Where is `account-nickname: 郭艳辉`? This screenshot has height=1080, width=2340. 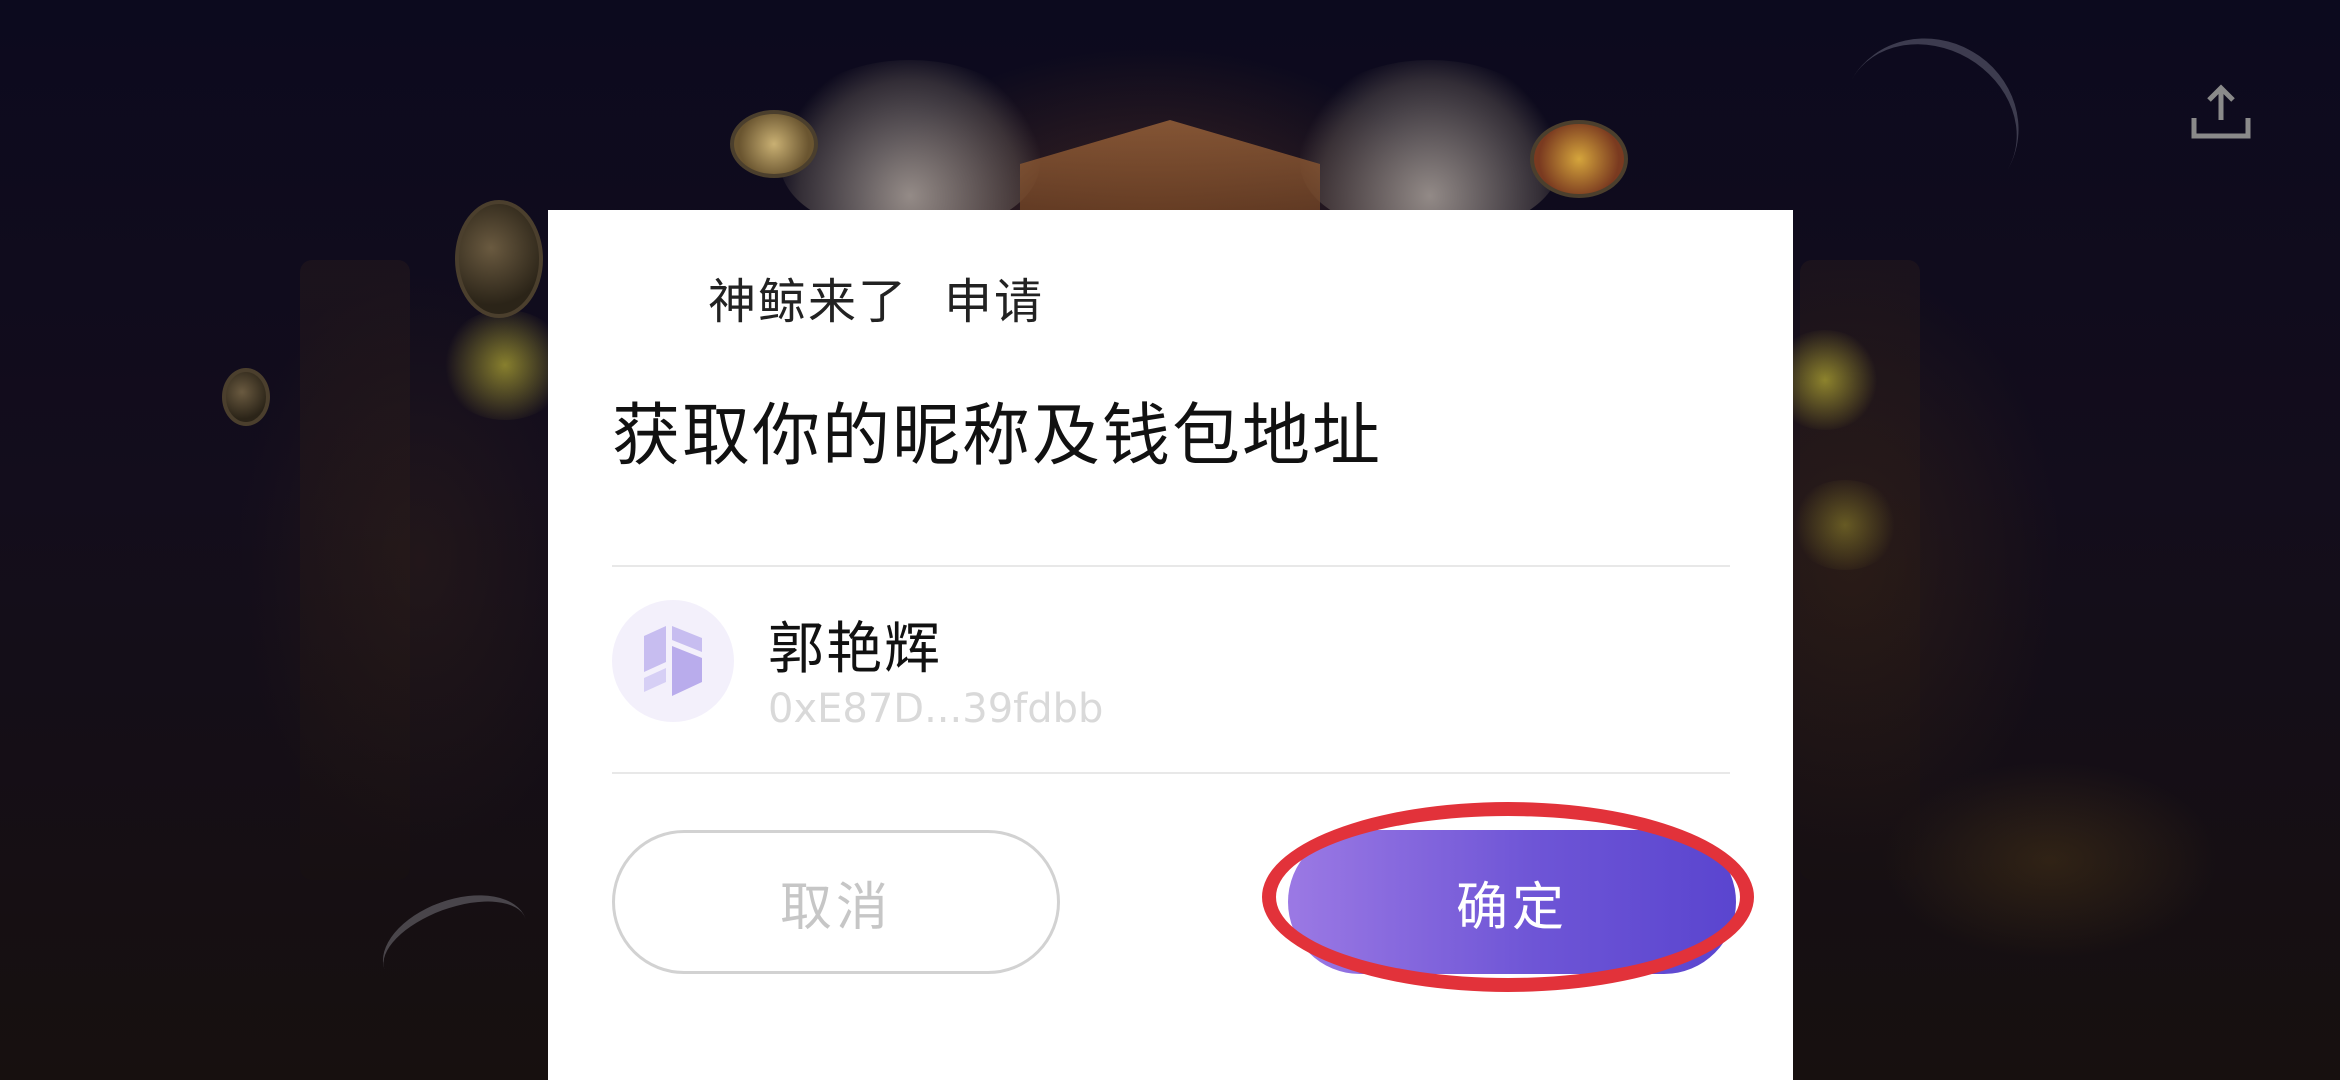
account-nickname: 郭艳辉 is located at coordinates (855, 649).